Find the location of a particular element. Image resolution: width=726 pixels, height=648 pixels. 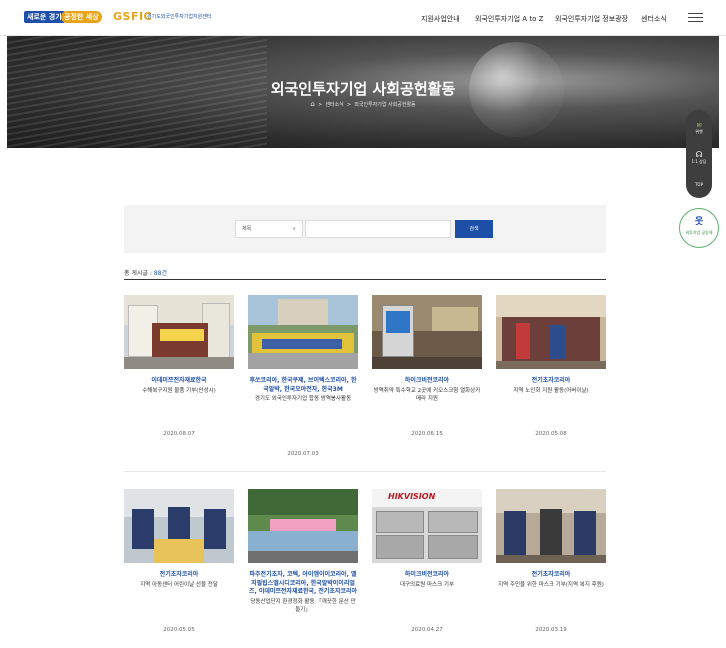

post-date: 2020.04.27 is located at coordinates (427, 630).